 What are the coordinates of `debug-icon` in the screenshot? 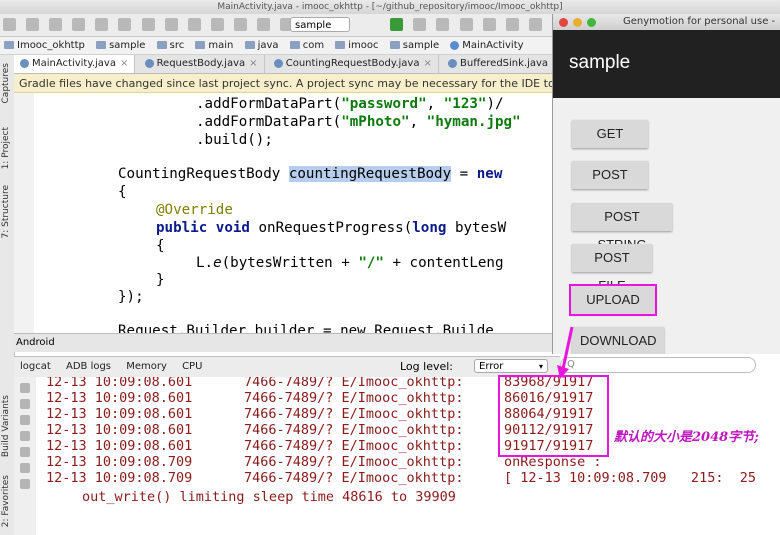 It's located at (420, 24).